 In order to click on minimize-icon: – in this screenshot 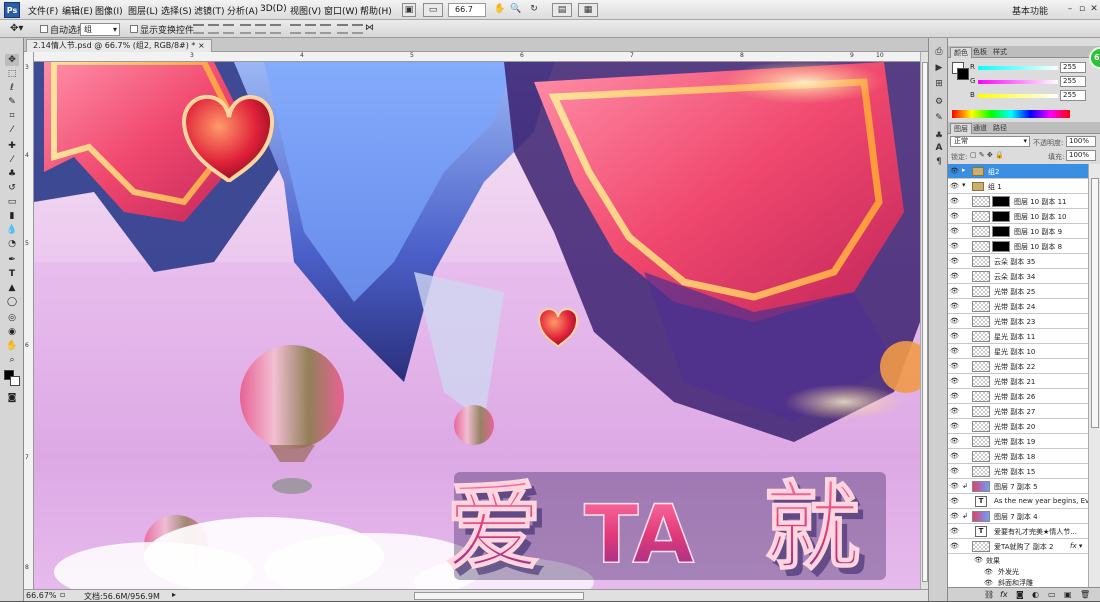, I will do `click(1070, 9)`.